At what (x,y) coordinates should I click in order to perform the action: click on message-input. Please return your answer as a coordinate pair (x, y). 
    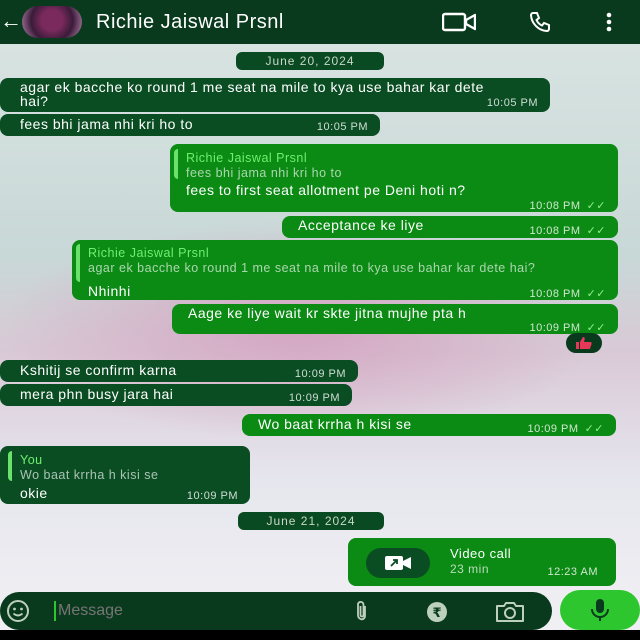
    Looking at the image, I should click on (193, 611).